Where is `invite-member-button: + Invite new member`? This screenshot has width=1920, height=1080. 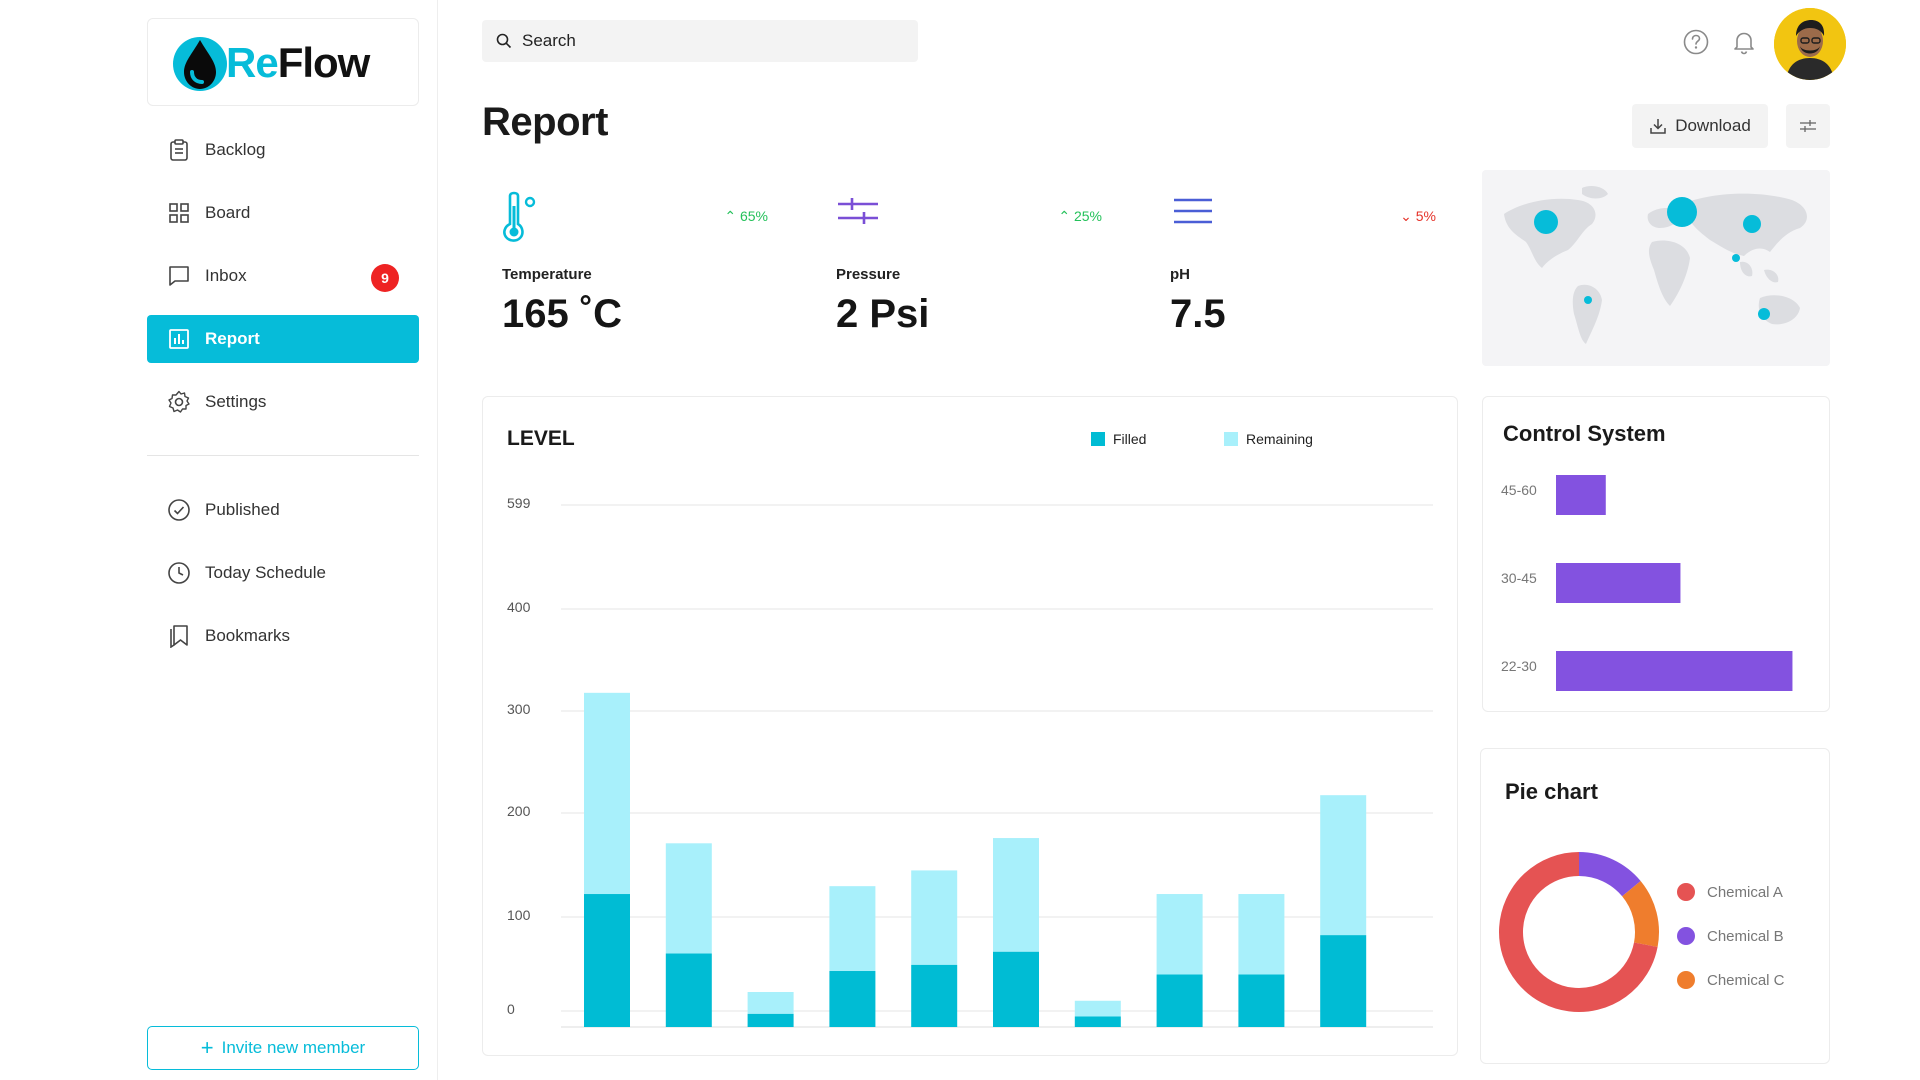
invite-member-button: + Invite new member is located at coordinates (283, 1048).